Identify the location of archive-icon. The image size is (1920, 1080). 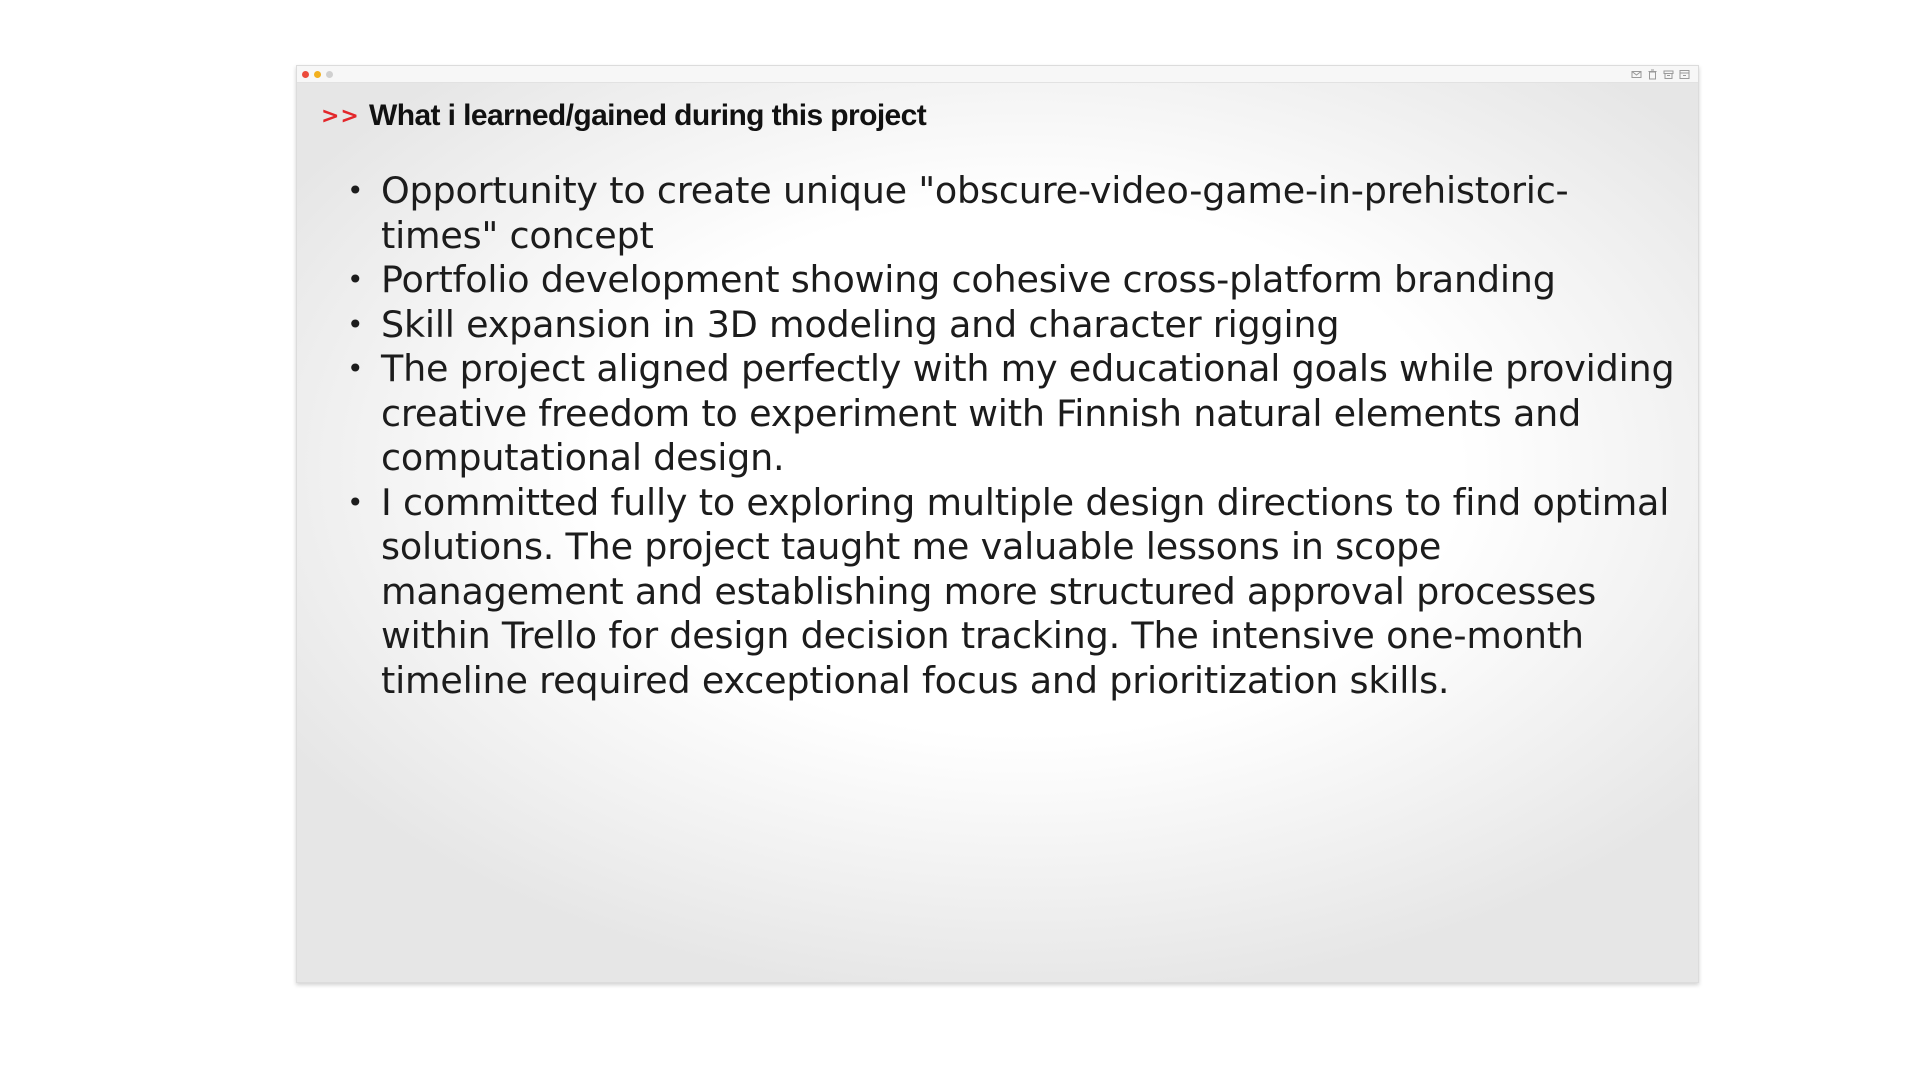
(1668, 74).